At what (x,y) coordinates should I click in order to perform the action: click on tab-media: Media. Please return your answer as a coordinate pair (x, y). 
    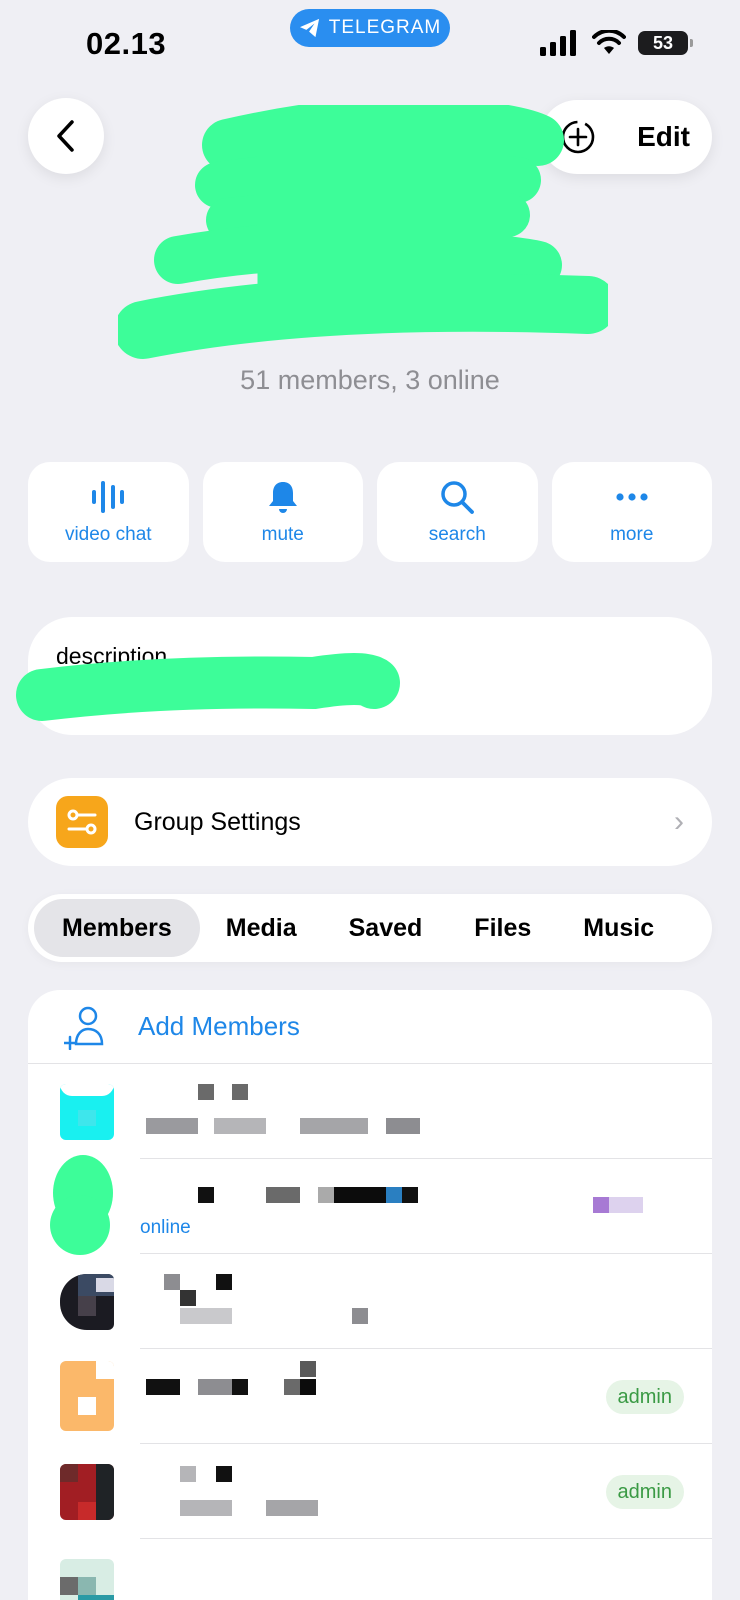
    Looking at the image, I should click on (261, 928).